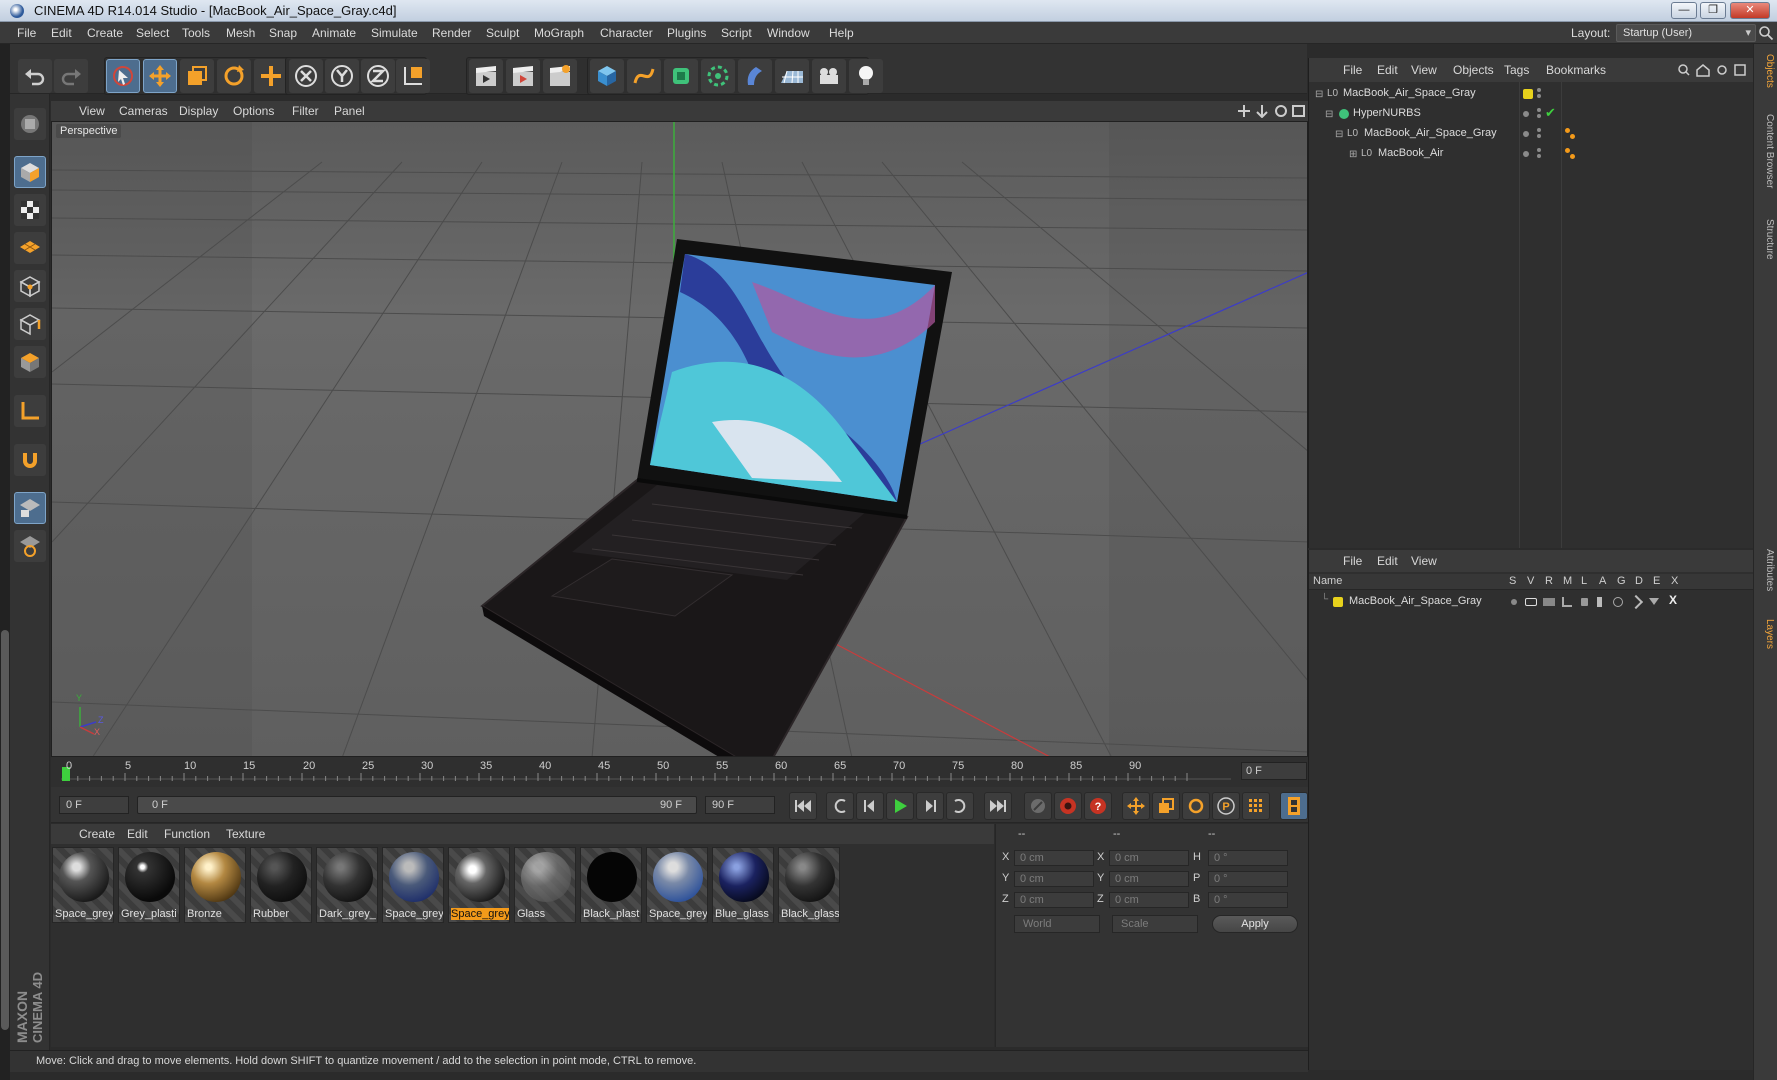  What do you see at coordinates (35, 76) in the screenshot?
I see `undo-button` at bounding box center [35, 76].